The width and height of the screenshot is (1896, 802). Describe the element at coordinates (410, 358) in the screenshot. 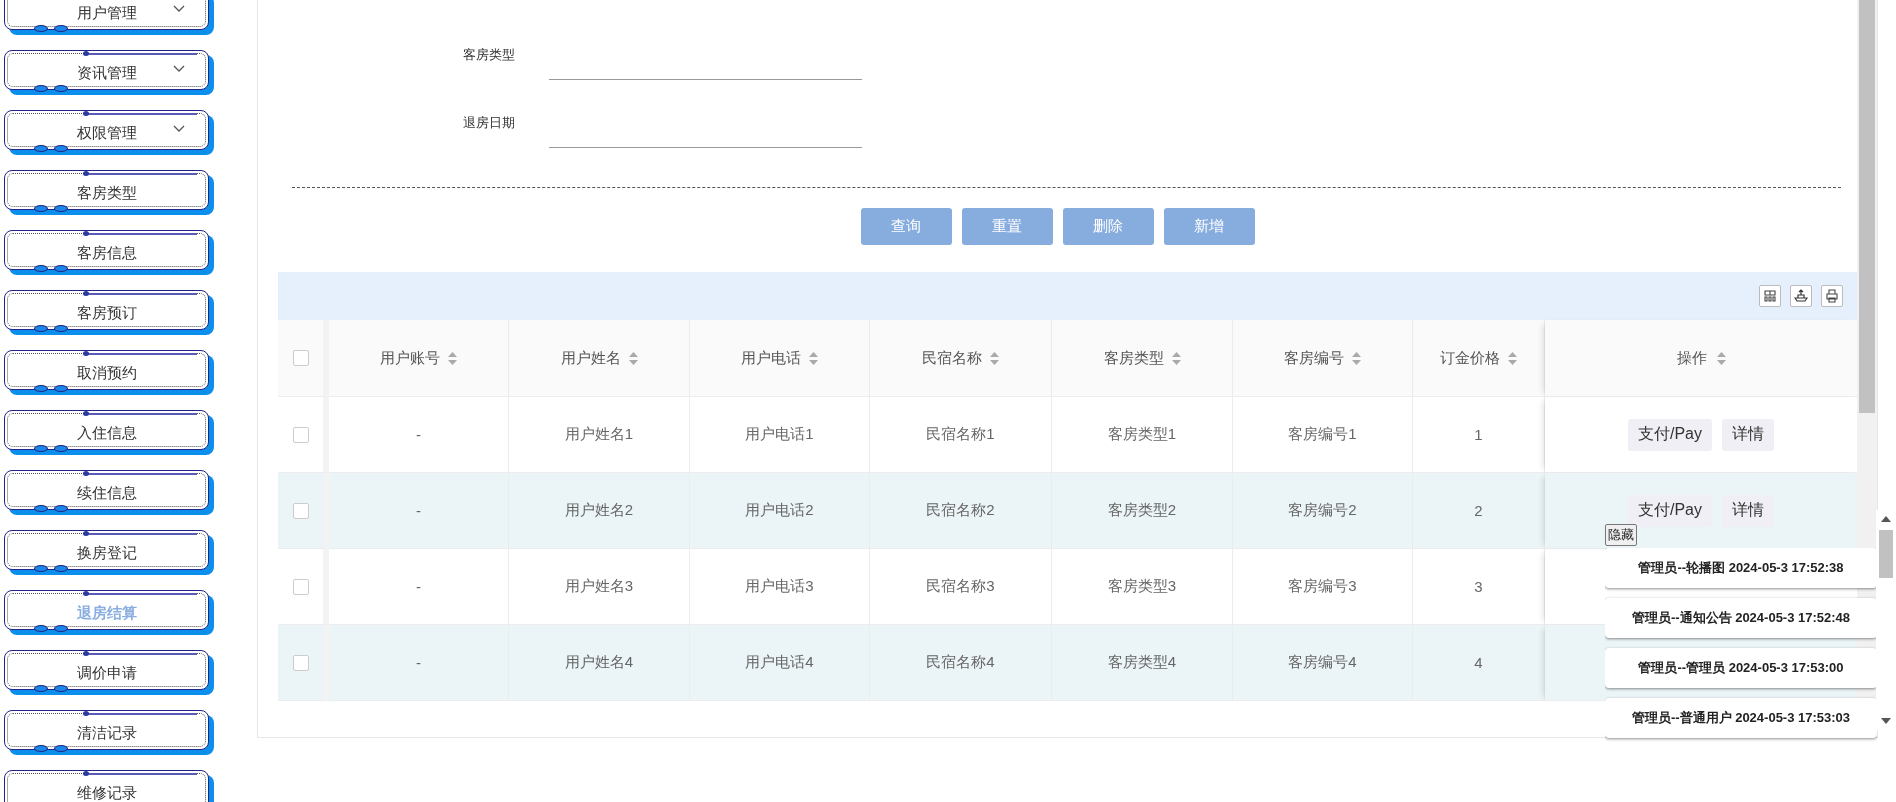

I see `column-header: 用户账号` at that location.